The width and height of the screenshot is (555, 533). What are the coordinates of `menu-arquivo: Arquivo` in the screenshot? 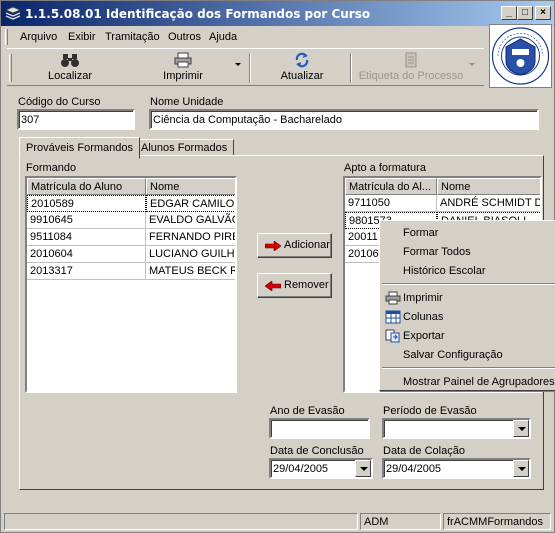 It's located at (38, 37).